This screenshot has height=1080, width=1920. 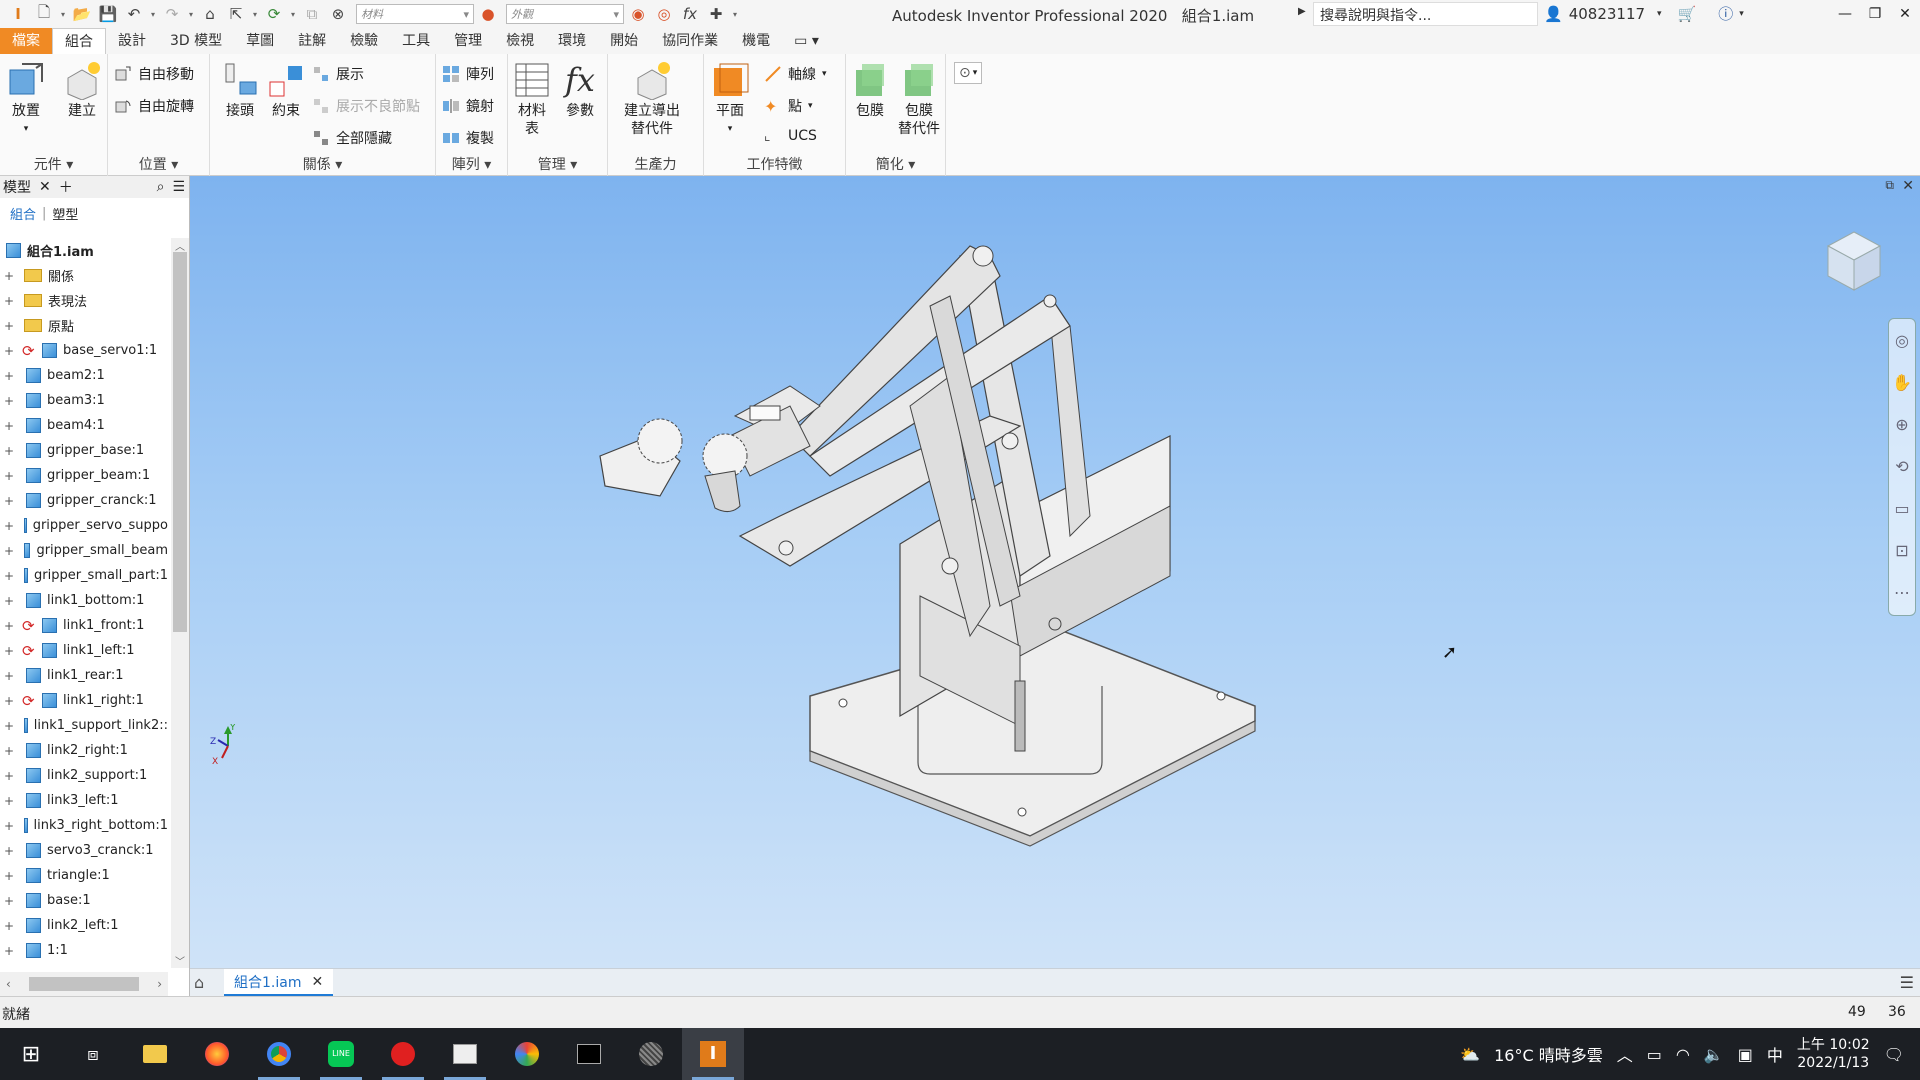 What do you see at coordinates (520, 41) in the screenshot?
I see `ribbon-tab-9: 檢視` at bounding box center [520, 41].